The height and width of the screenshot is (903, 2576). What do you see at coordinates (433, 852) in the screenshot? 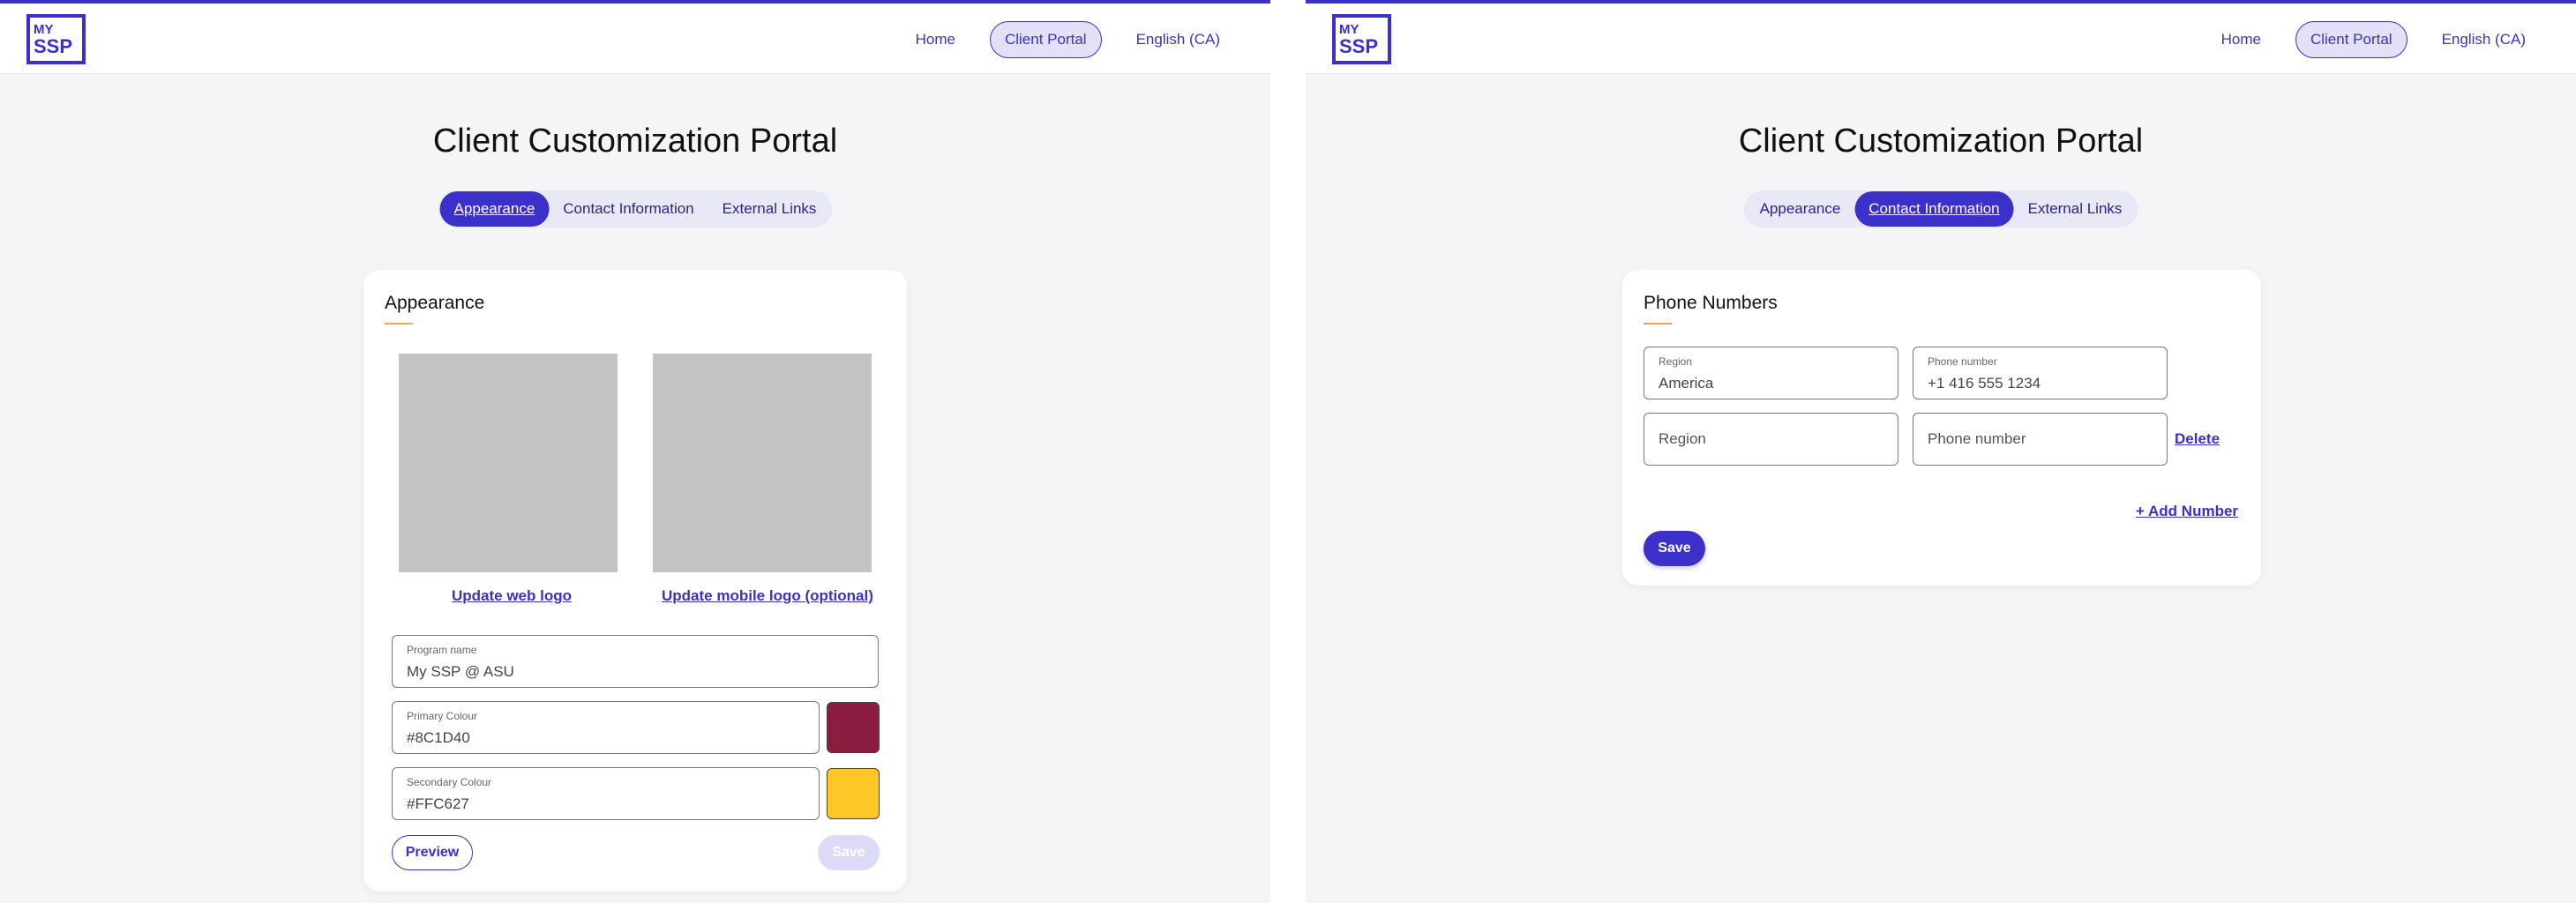
I see `preview-button: Preview` at bounding box center [433, 852].